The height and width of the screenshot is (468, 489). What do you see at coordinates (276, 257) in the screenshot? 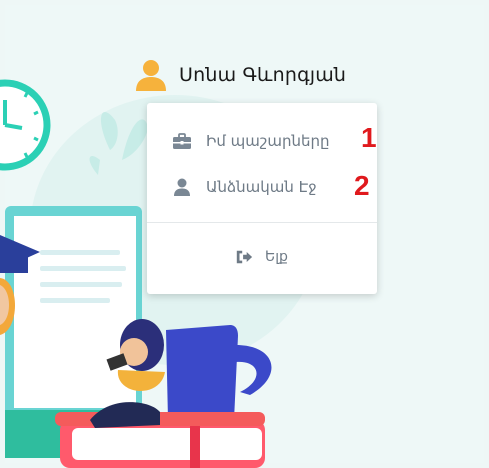
I see `logout-label: Ելք` at bounding box center [276, 257].